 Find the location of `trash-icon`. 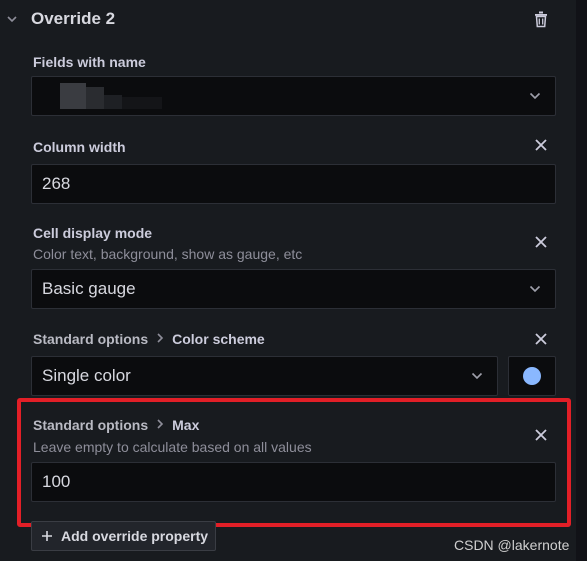

trash-icon is located at coordinates (541, 19).